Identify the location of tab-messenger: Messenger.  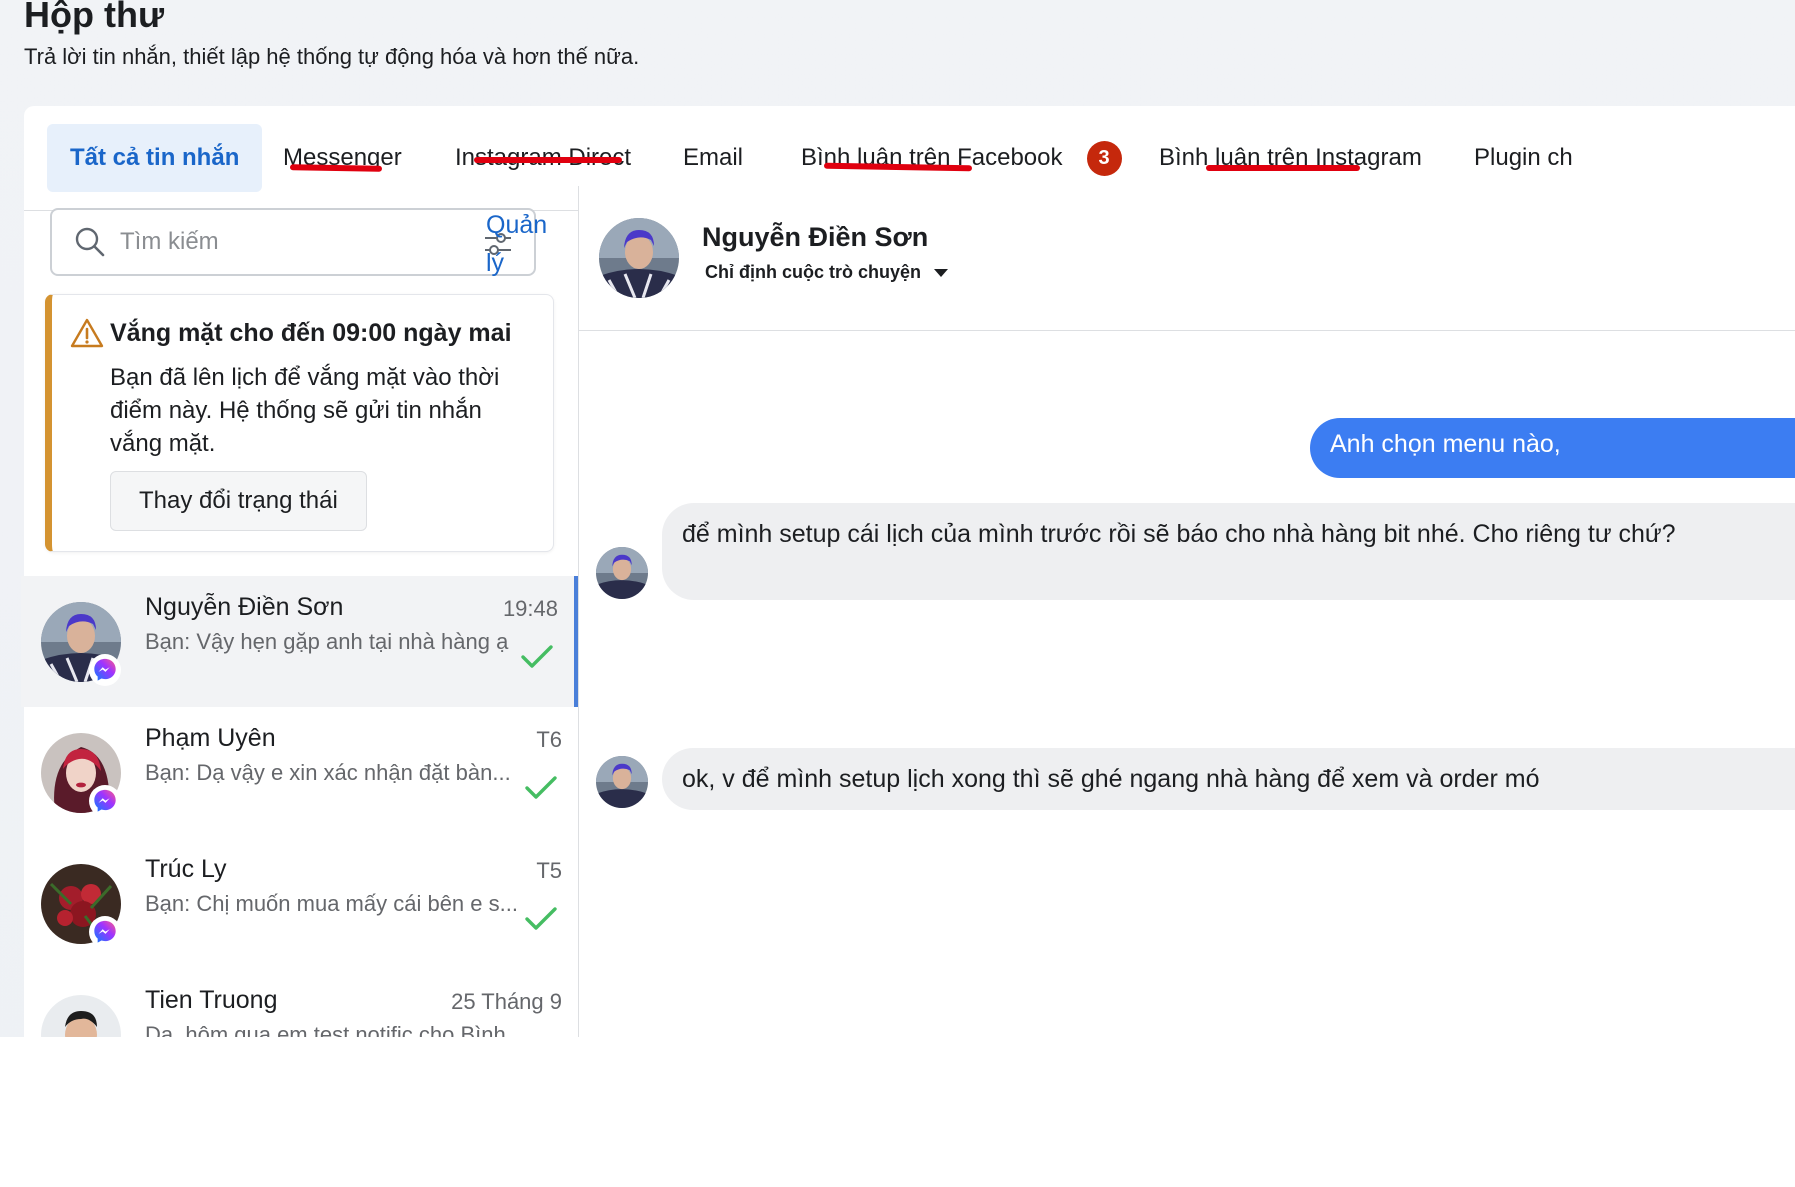
(342, 158).